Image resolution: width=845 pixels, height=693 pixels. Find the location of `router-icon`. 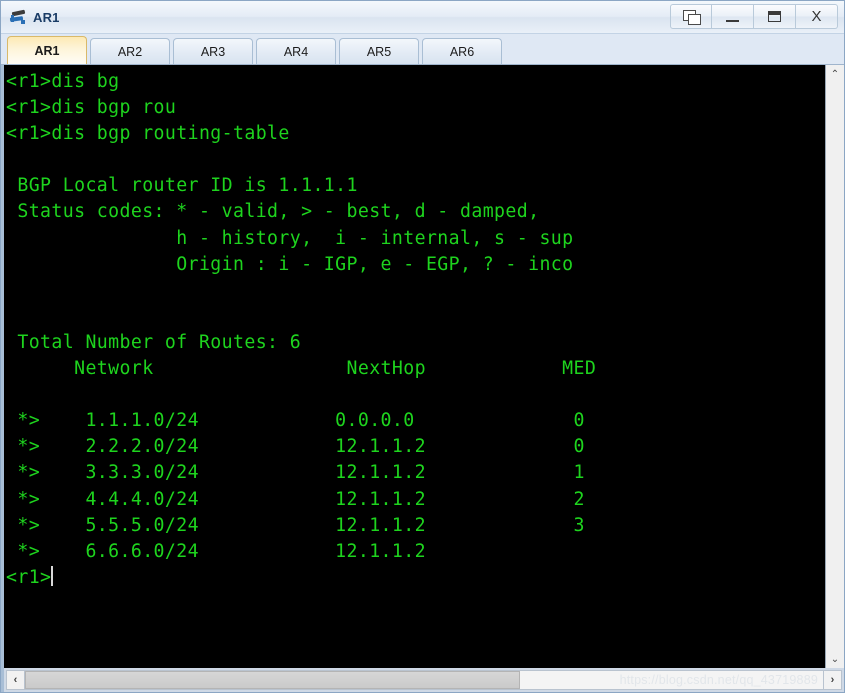

router-icon is located at coordinates (18, 17).